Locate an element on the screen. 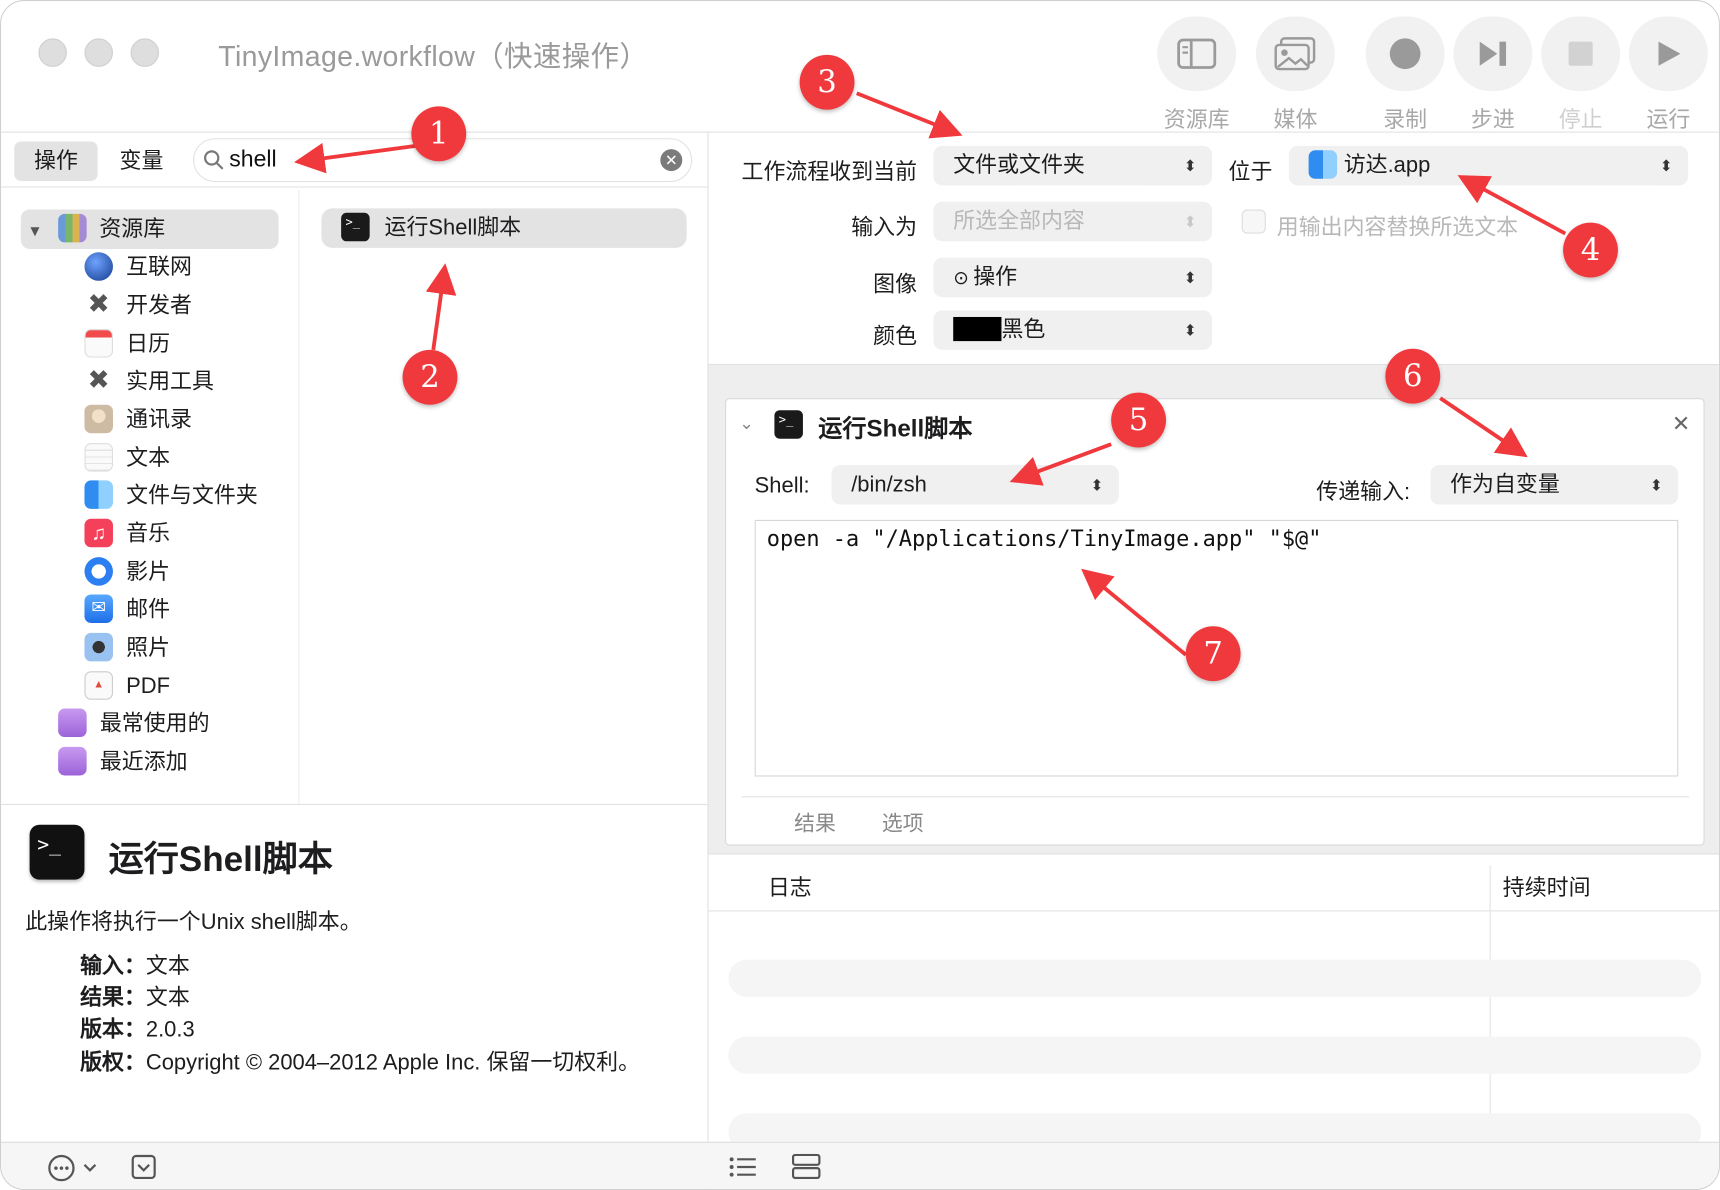 This screenshot has height=1190, width=1720. log-header: 日志 持续时间 is located at coordinates (1213, 998).